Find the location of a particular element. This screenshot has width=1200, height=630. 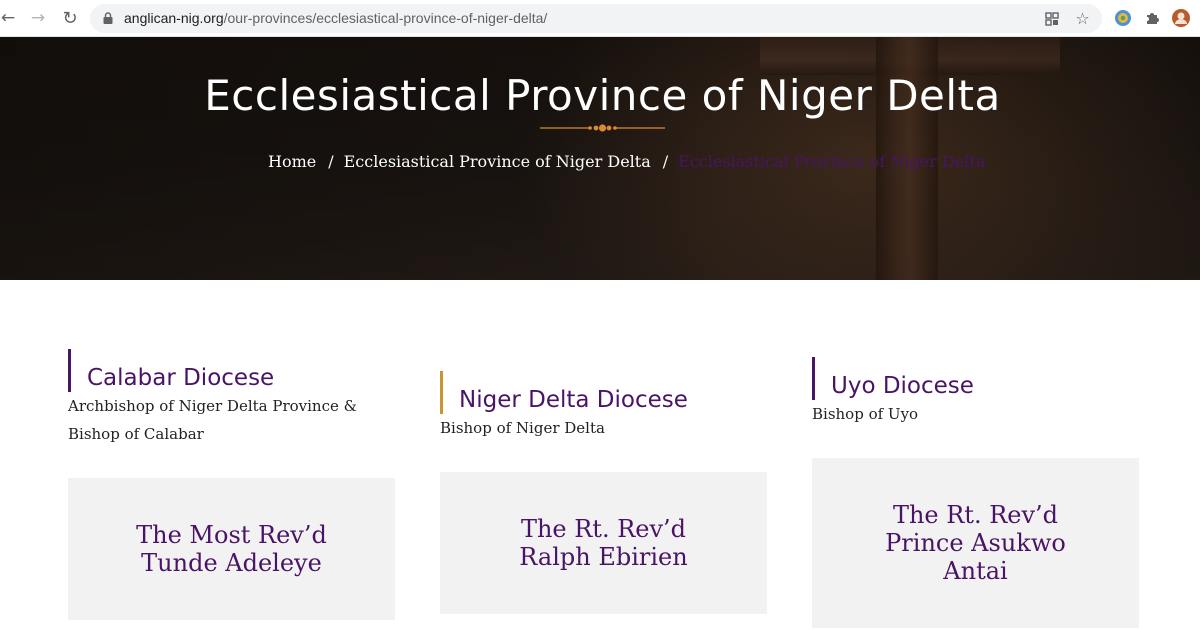

diocese-title: Niger Delta Diocese is located at coordinates (573, 400).